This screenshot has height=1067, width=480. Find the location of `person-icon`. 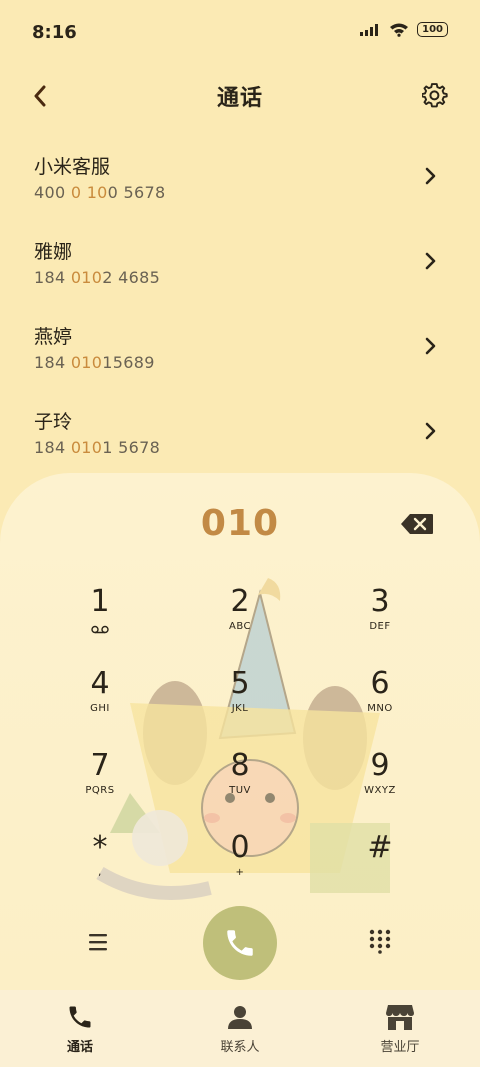

person-icon is located at coordinates (240, 1017).